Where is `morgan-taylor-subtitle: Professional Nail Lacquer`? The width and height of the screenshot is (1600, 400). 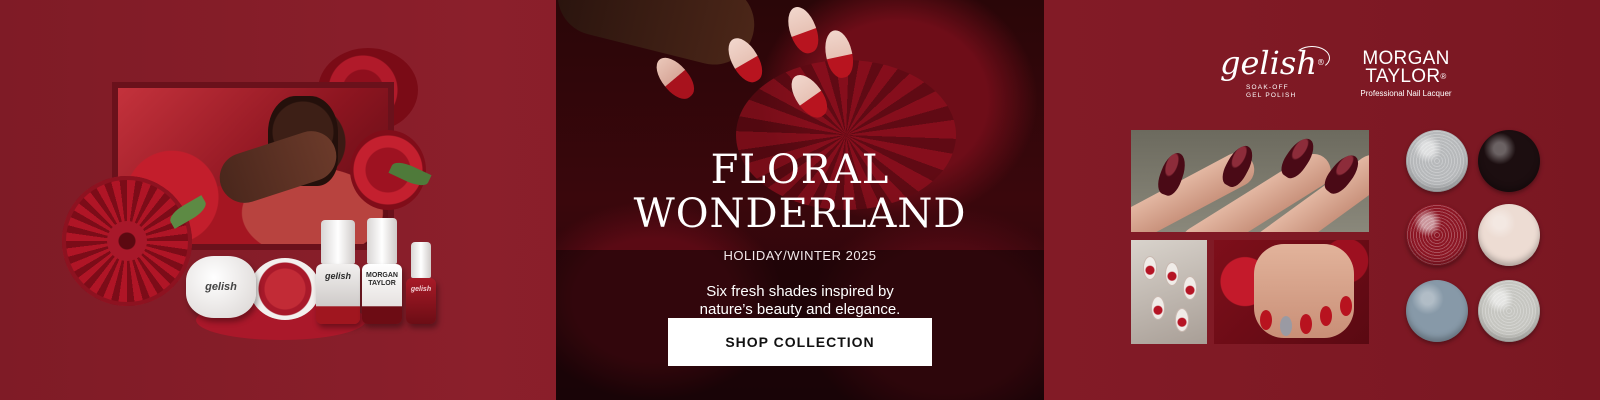
morgan-taylor-subtitle: Professional Nail Lacquer is located at coordinates (1406, 93).